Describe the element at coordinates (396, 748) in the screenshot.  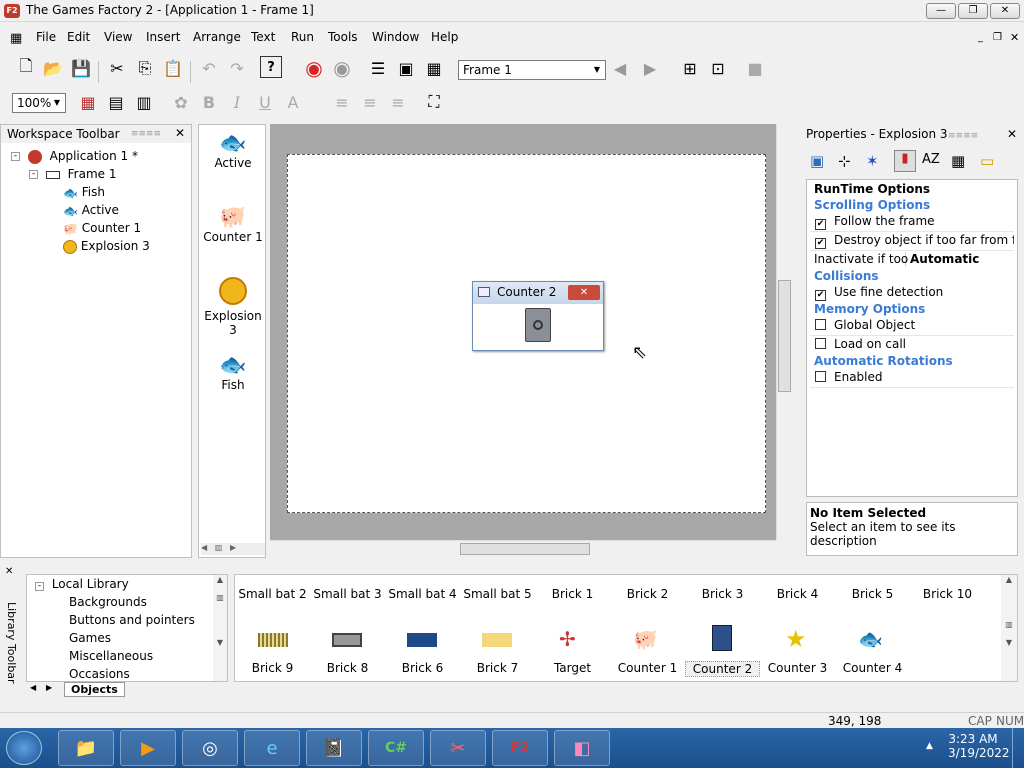
I see `csharp-icon: C#` at that location.